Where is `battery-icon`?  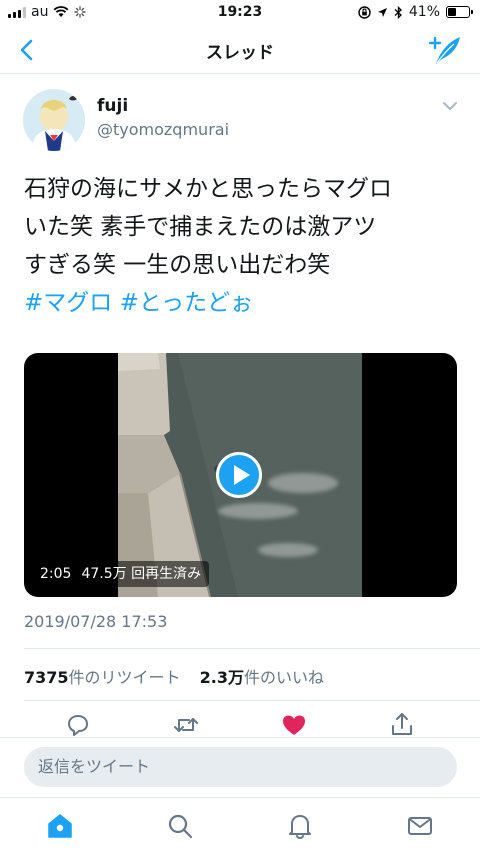
battery-icon is located at coordinates (459, 12).